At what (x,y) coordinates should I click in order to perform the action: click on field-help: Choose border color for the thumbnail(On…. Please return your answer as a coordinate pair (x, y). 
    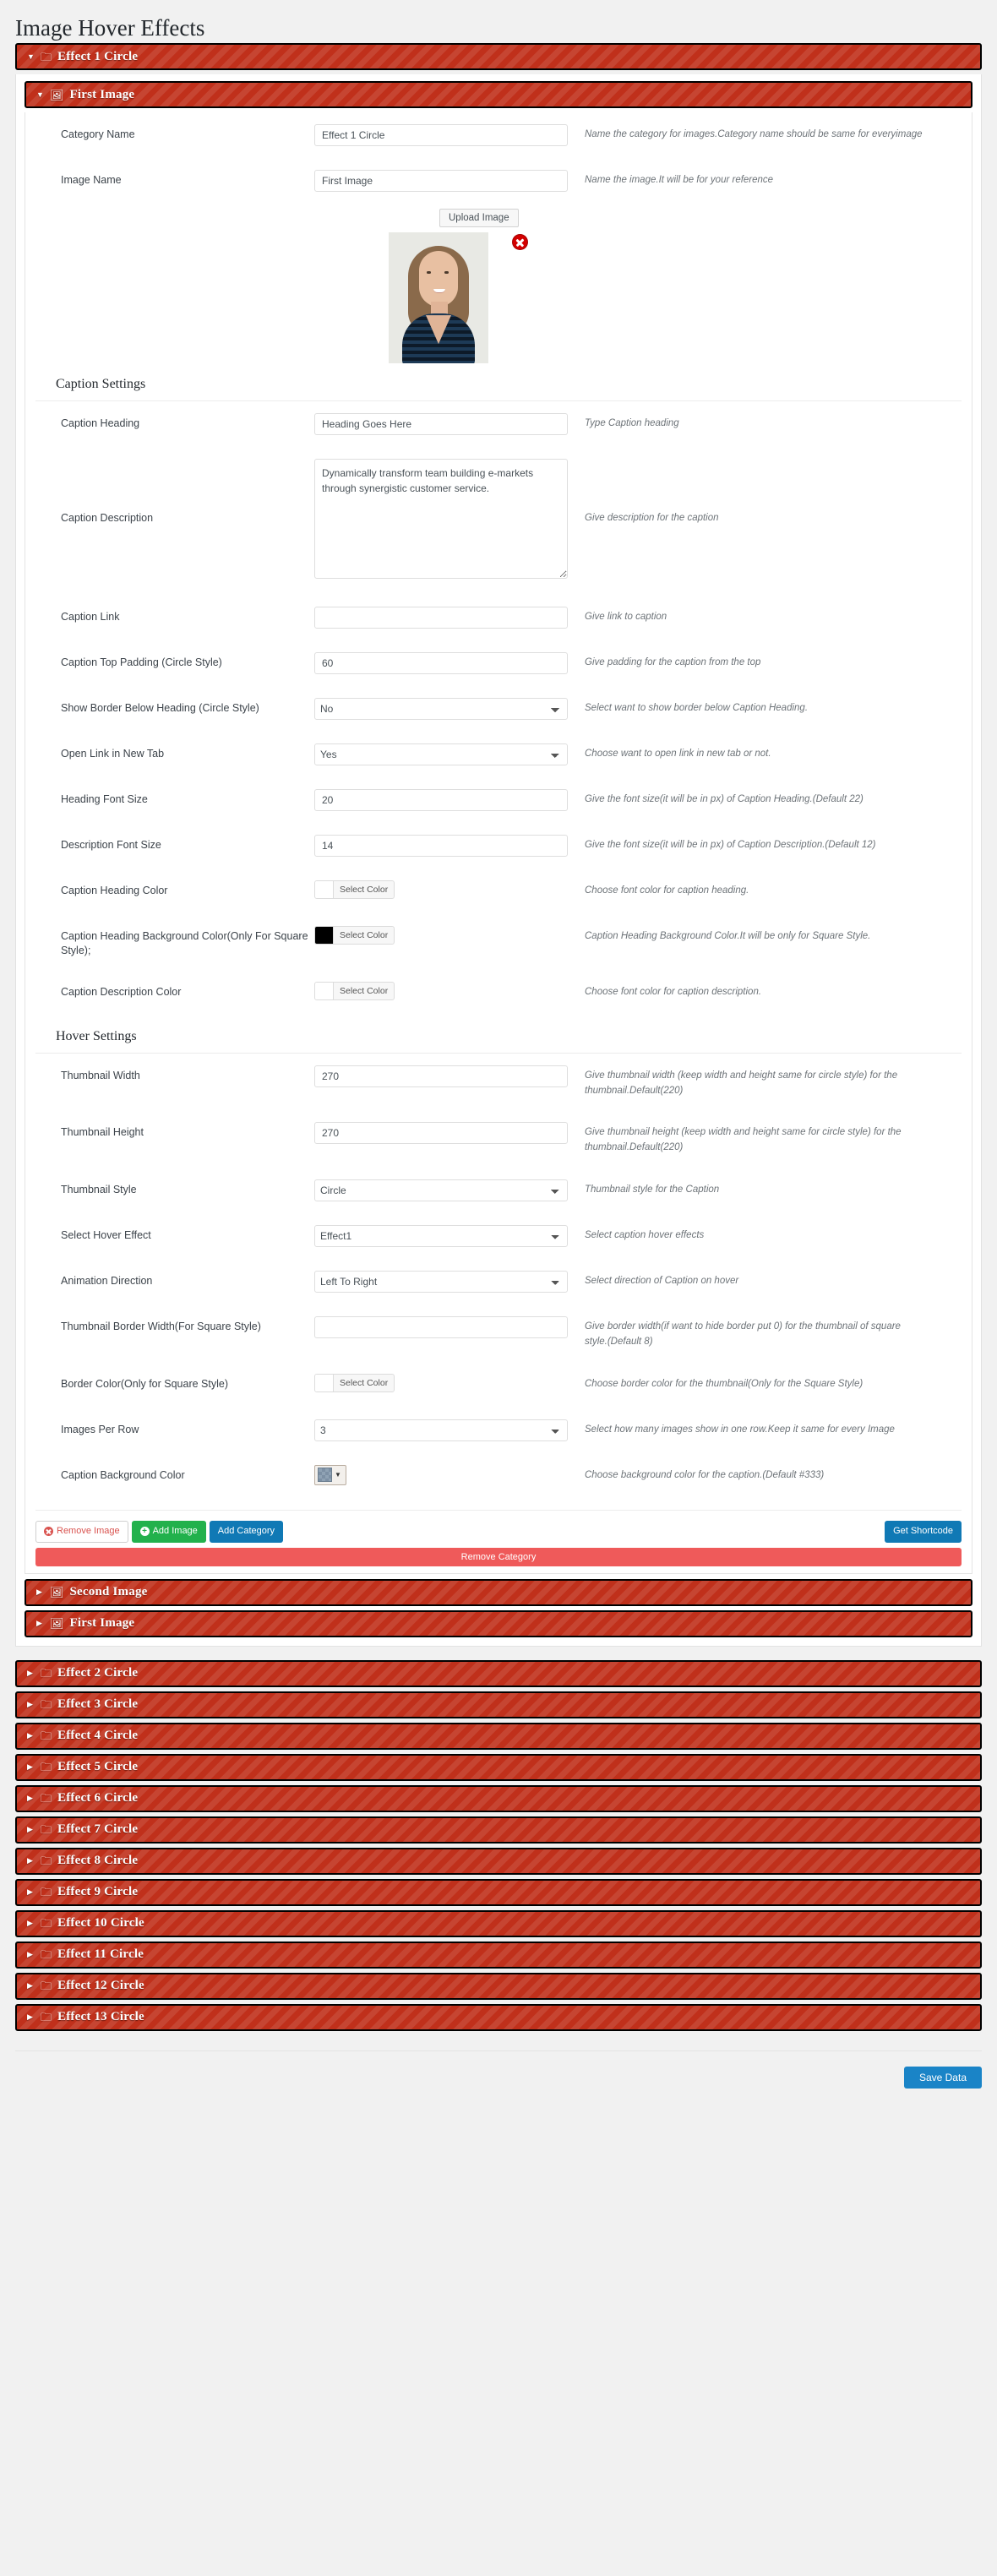
    Looking at the image, I should click on (724, 1383).